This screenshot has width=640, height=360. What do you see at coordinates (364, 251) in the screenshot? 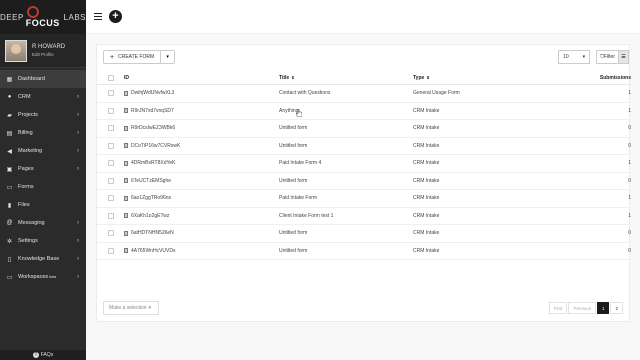
I see `table-row: 4A765WnHcVUVDs Untitled form CRM Intake 0` at bounding box center [364, 251].